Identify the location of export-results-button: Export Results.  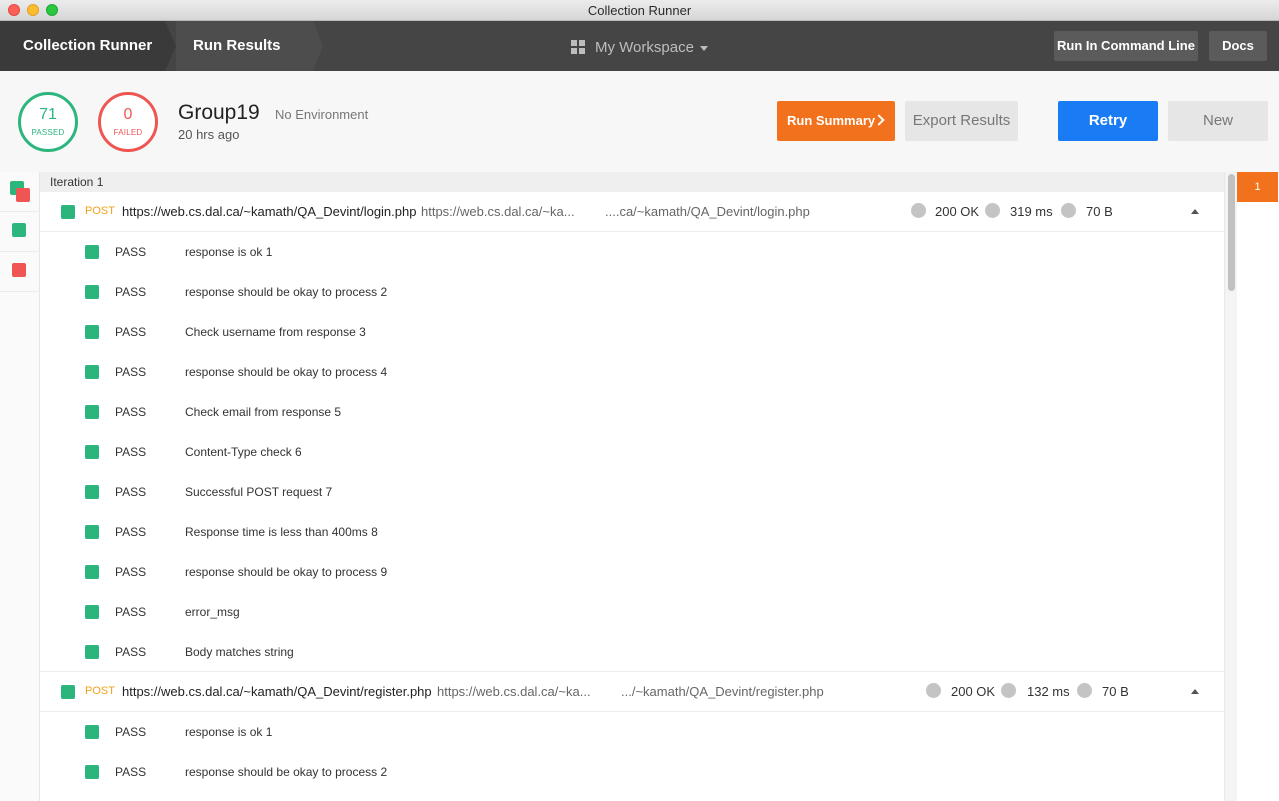
(961, 121).